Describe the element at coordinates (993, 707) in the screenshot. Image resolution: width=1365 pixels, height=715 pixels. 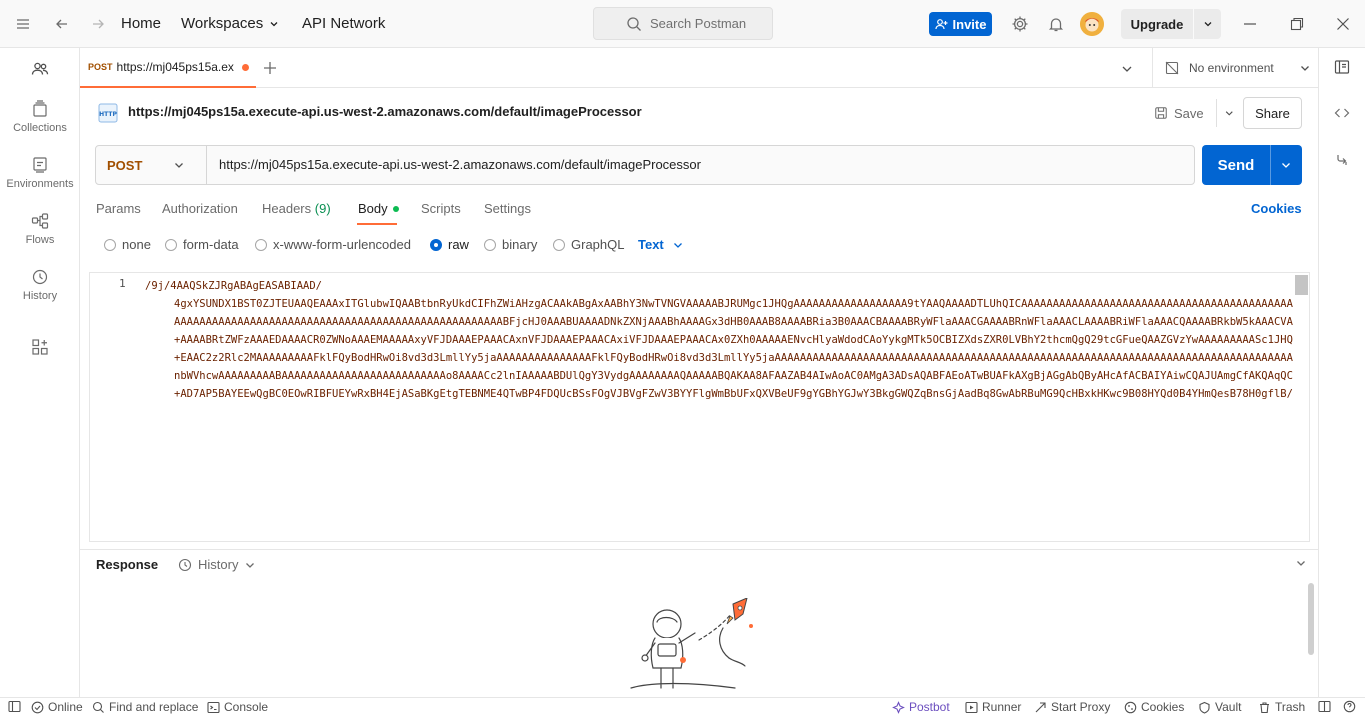
I see `runner-button: Runner` at that location.